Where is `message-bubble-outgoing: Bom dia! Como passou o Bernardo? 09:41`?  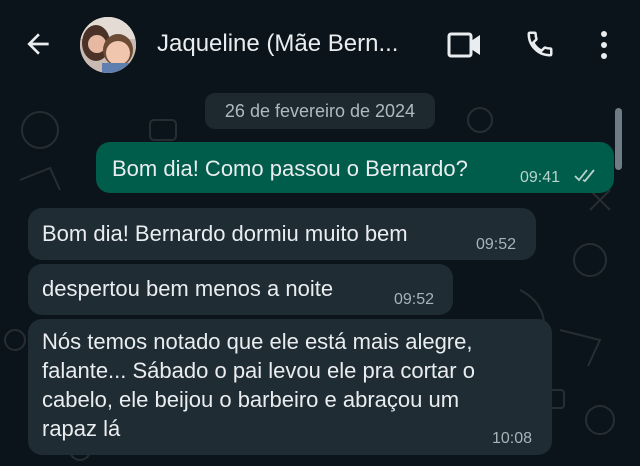 message-bubble-outgoing: Bom dia! Como passou o Bernardo? 09:41 is located at coordinates (355, 167).